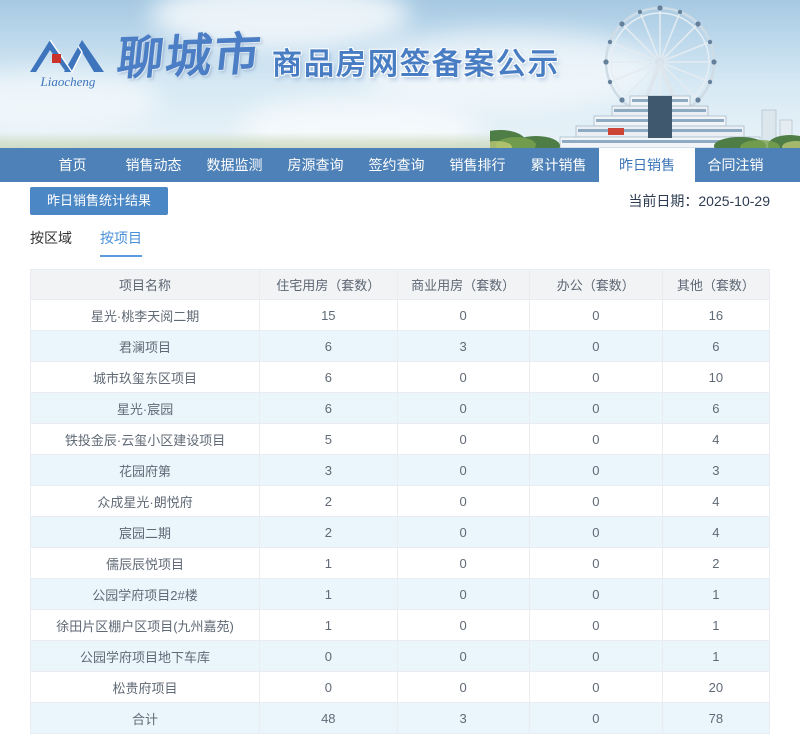  I want to click on nav-item-6: 累计销售, so click(558, 165).